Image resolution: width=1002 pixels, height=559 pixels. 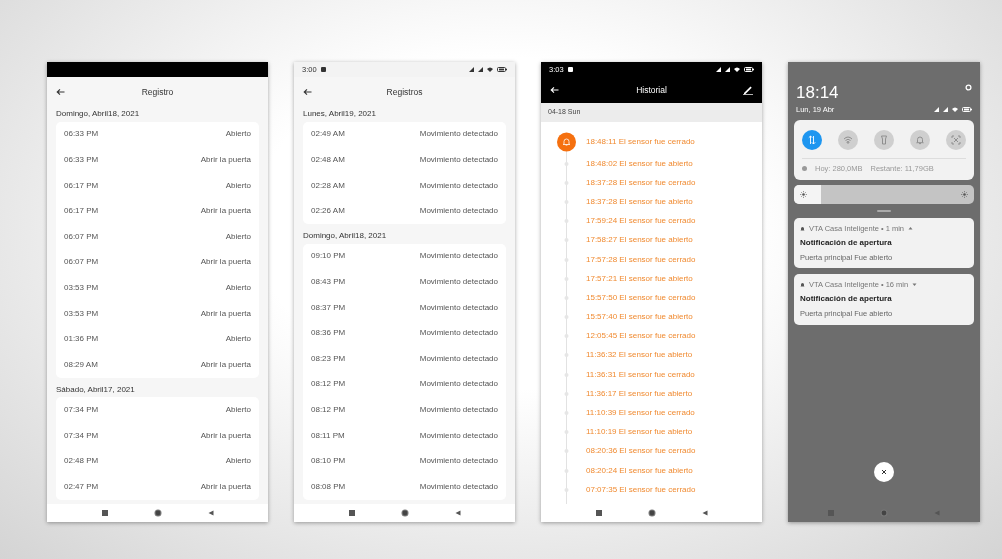 I want to click on close-button, so click(x=884, y=472).